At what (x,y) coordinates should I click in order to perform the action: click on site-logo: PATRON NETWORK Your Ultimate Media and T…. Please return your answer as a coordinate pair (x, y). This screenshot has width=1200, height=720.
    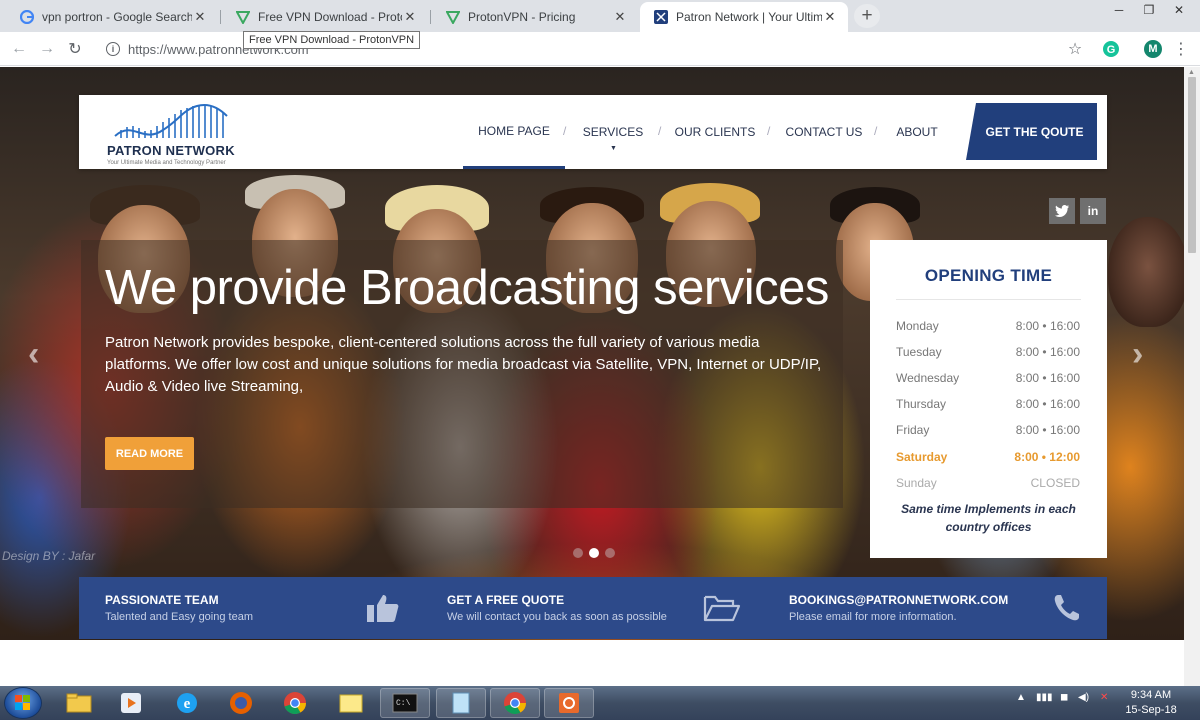
    Looking at the image, I should click on (172, 133).